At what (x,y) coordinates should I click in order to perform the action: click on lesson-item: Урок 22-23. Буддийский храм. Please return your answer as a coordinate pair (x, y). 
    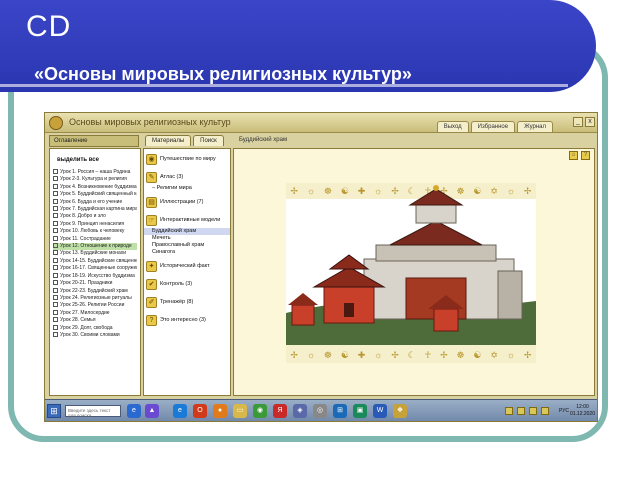
    Looking at the image, I should click on (95, 291).